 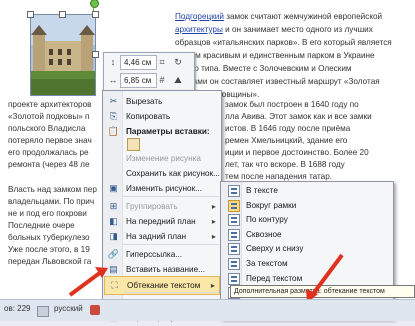 What do you see at coordinates (327, 274) in the screenshot?
I see `arrow-to-more-options-shaft` at bounding box center [327, 274].